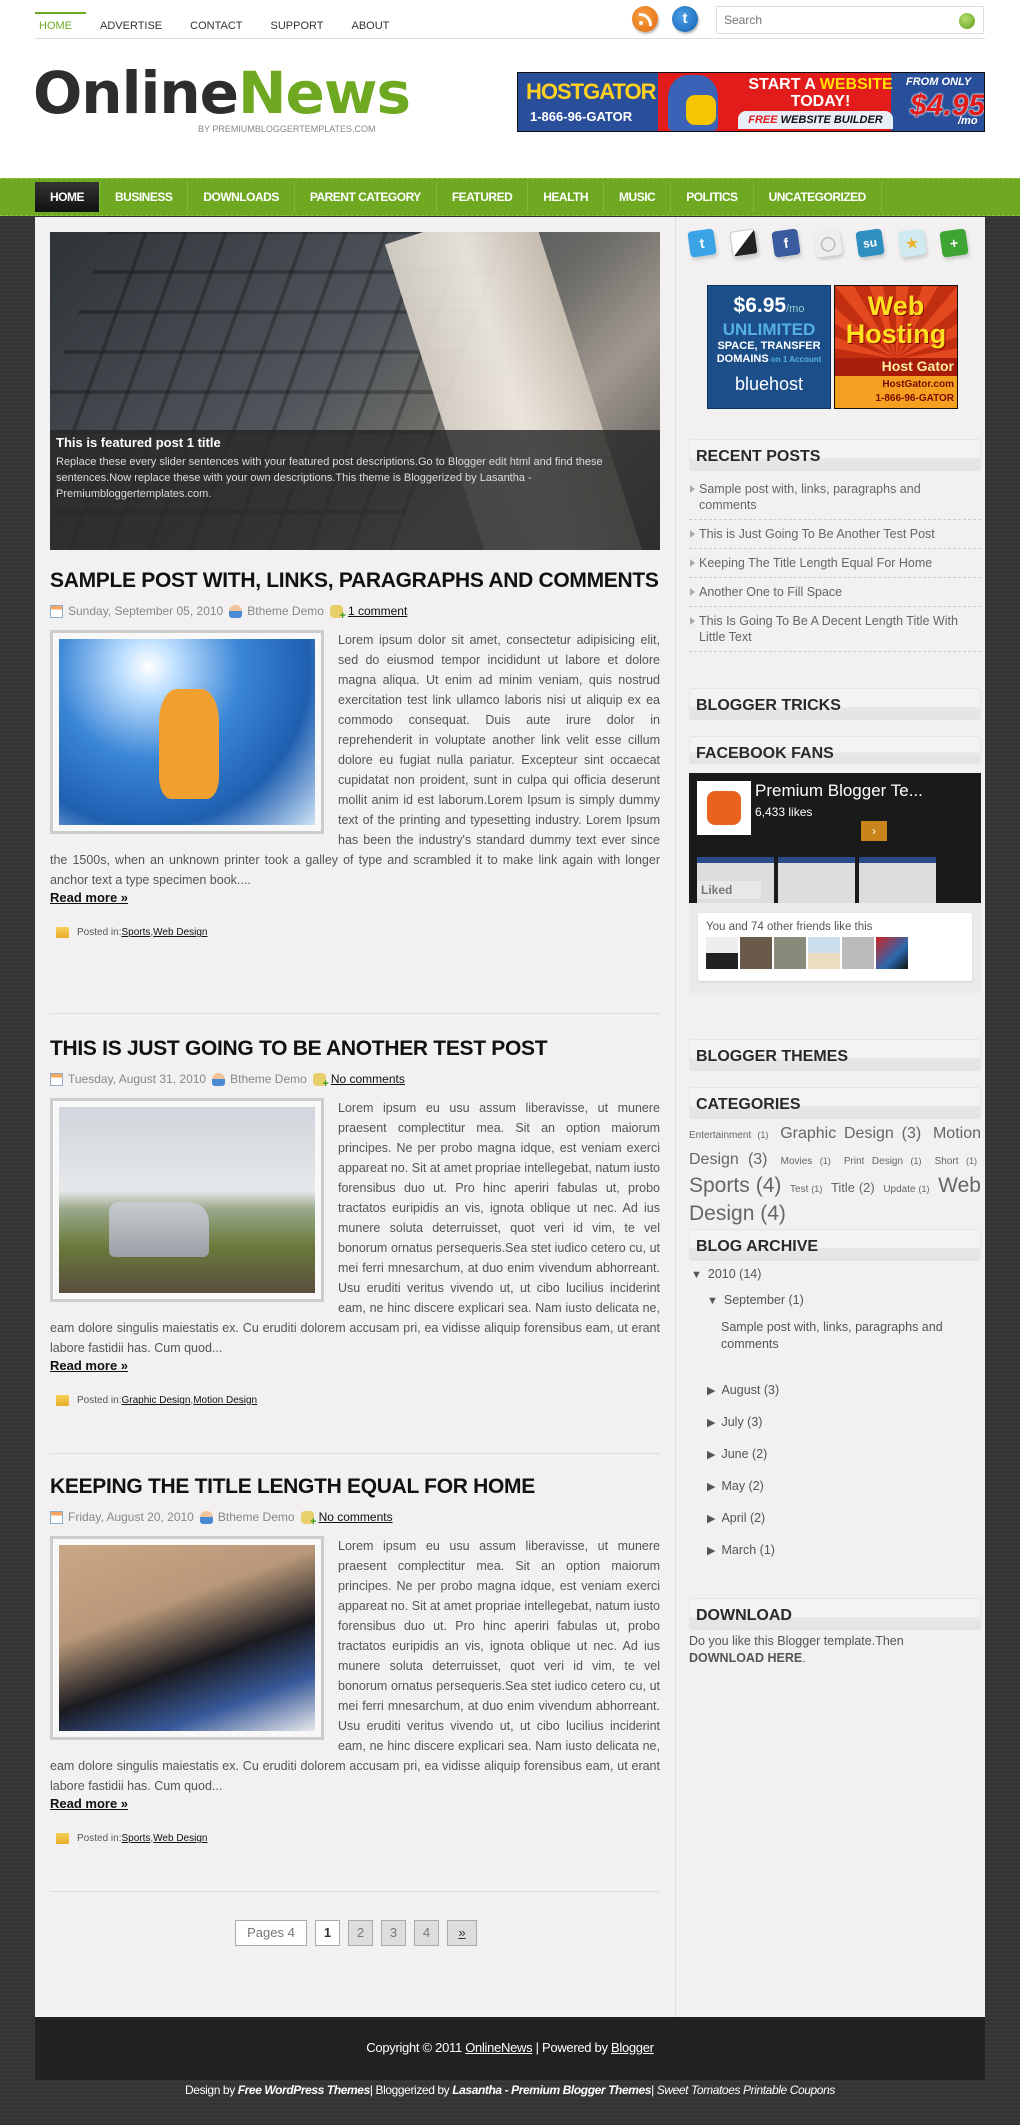  What do you see at coordinates (355, 442) in the screenshot?
I see `slider-title: This is featured post 1 title` at bounding box center [355, 442].